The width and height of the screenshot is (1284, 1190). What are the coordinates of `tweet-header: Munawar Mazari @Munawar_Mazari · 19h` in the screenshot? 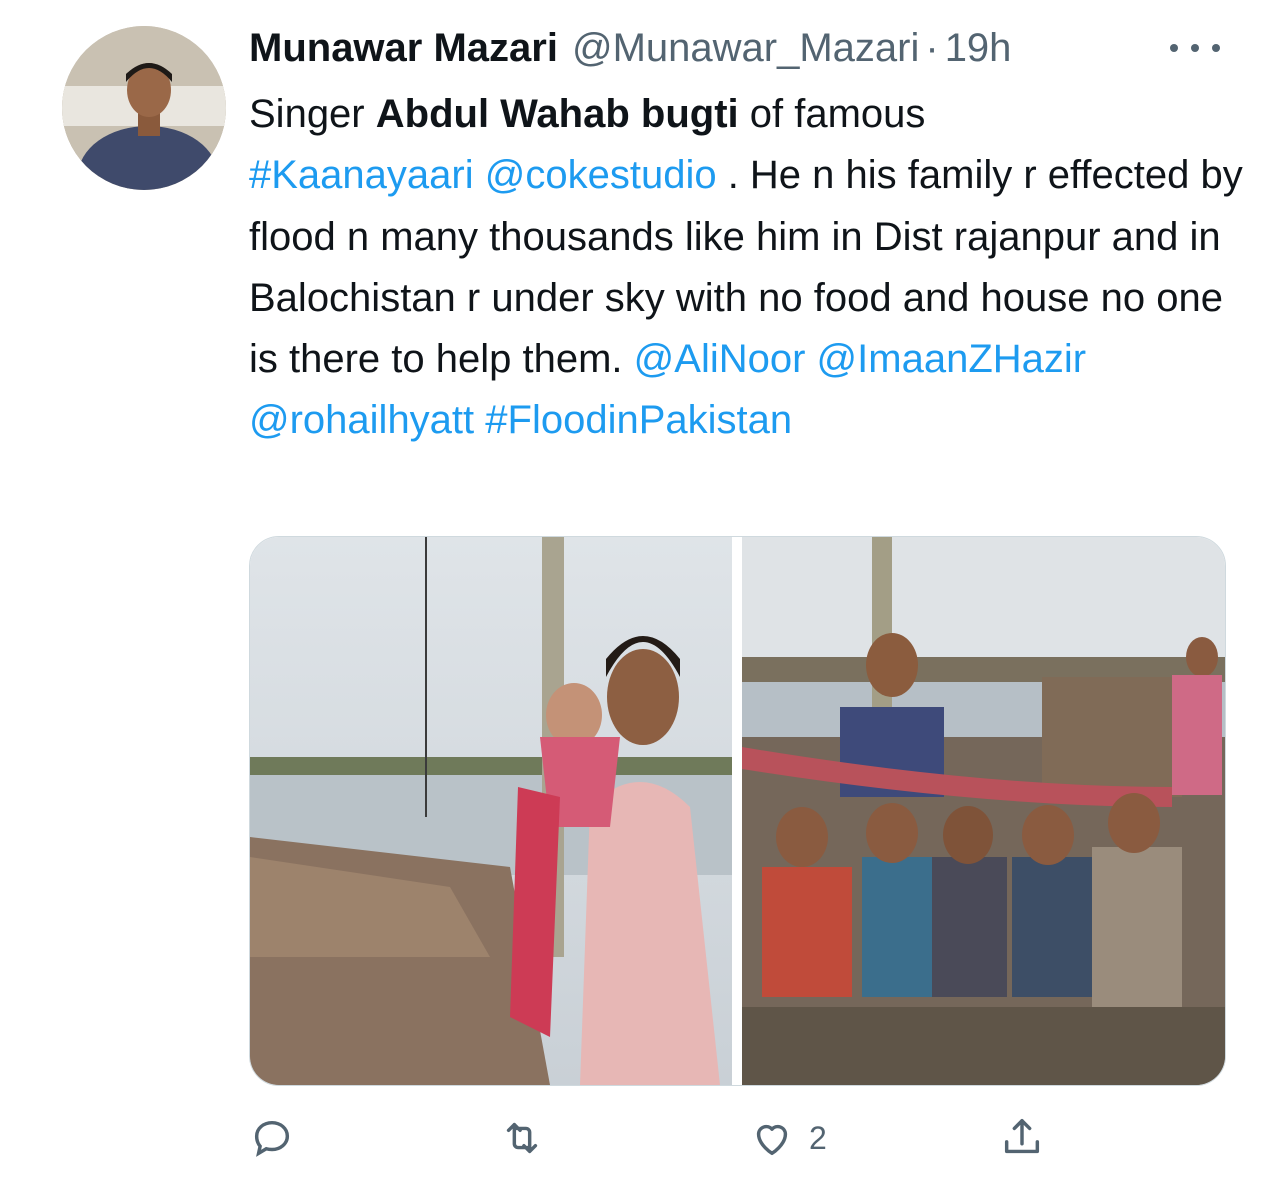 It's located at (630, 48).